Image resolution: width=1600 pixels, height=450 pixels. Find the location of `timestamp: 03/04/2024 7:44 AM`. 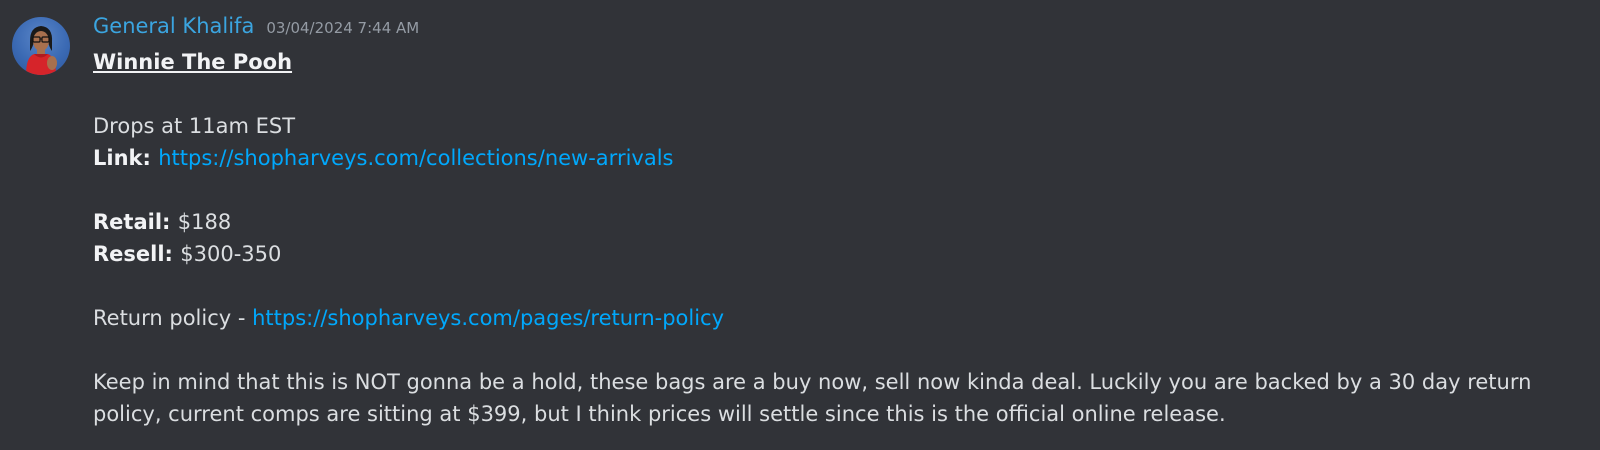

timestamp: 03/04/2024 7:44 AM is located at coordinates (342, 28).